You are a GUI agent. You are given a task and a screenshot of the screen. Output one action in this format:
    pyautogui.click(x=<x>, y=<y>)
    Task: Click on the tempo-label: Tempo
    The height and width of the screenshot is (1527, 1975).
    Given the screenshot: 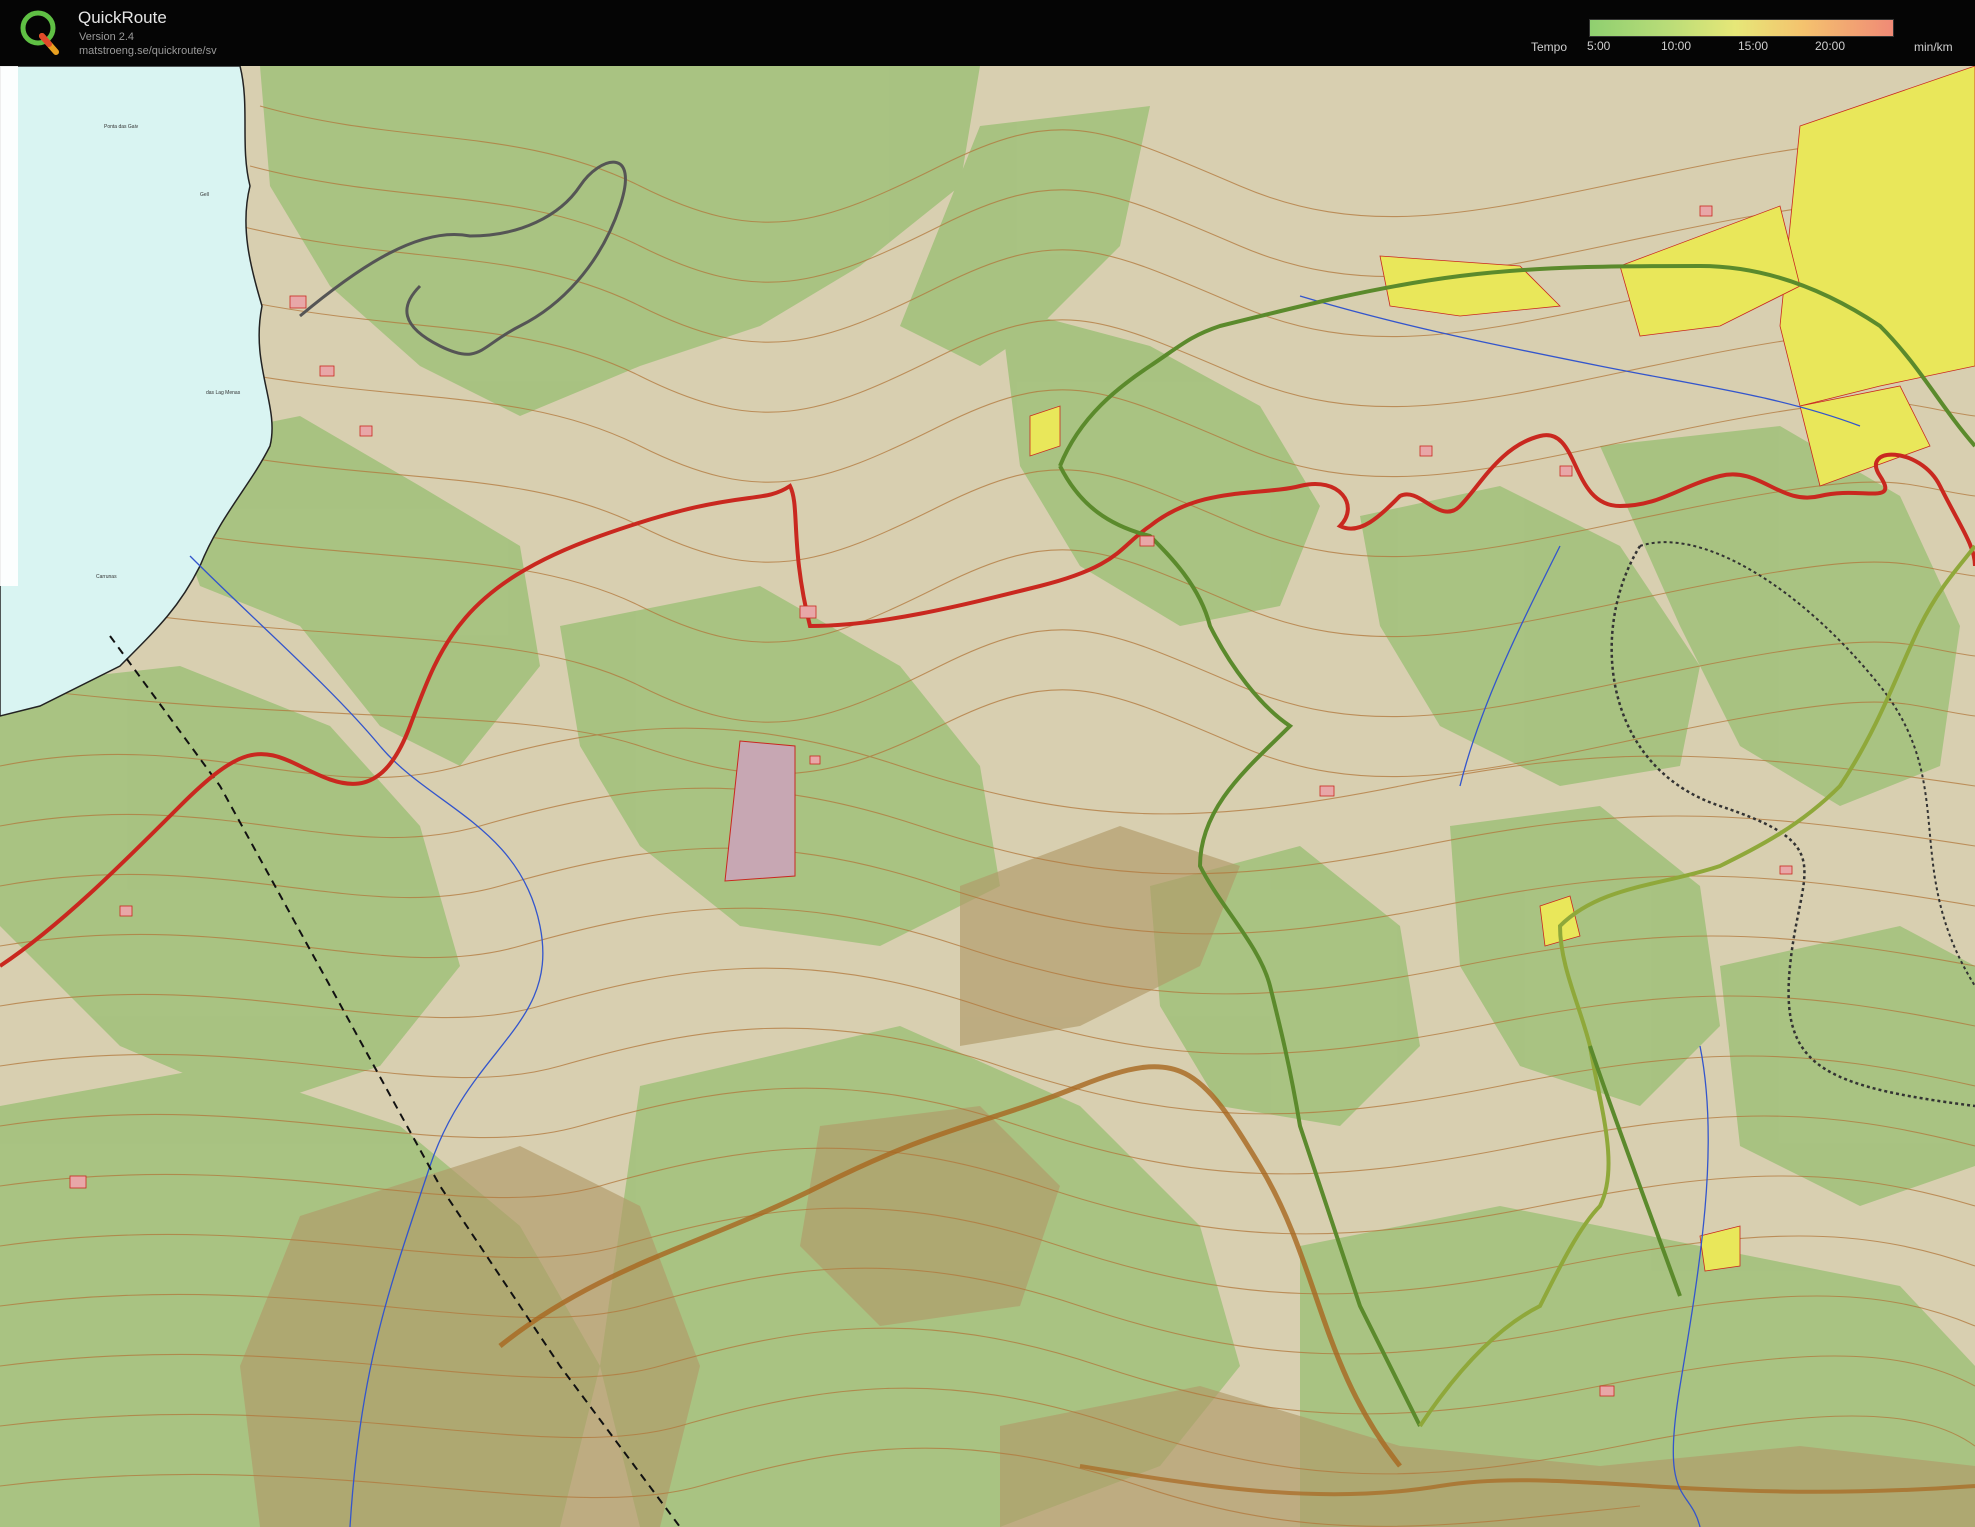 What is the action you would take?
    pyautogui.click(x=1549, y=47)
    